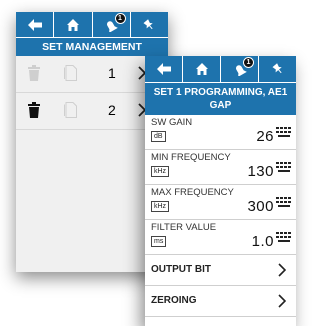  What do you see at coordinates (192, 192) in the screenshot?
I see `param-label: MAX FREQUENCY` at bounding box center [192, 192].